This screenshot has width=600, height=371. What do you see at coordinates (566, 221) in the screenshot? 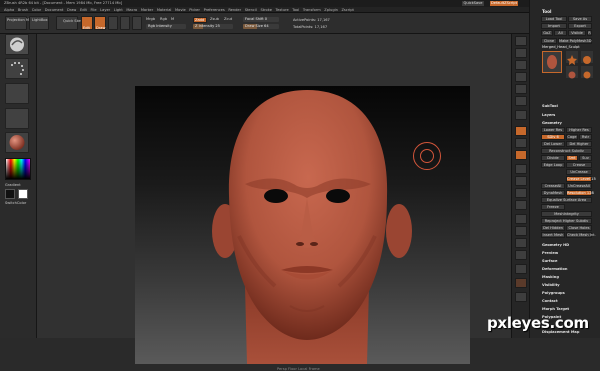
I see `reproject-button: Reproject Higher Subdiv` at bounding box center [566, 221].